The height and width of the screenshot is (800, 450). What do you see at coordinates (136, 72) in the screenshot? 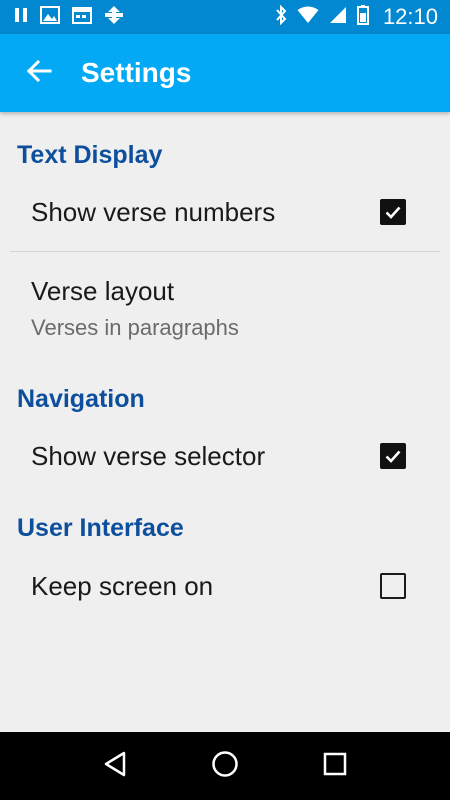
I see `page-title: Settings` at bounding box center [136, 72].